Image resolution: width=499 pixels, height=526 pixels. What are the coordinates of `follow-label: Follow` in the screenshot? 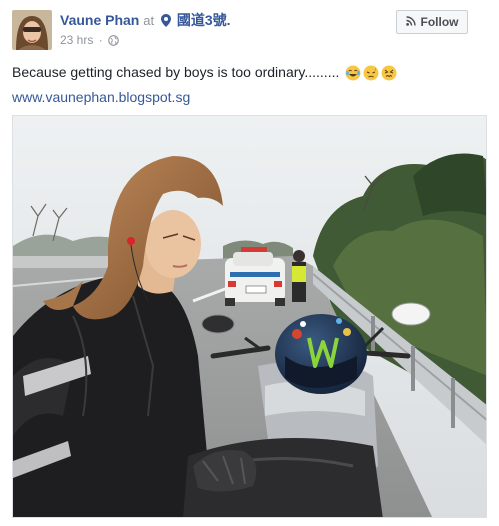 It's located at (439, 22).